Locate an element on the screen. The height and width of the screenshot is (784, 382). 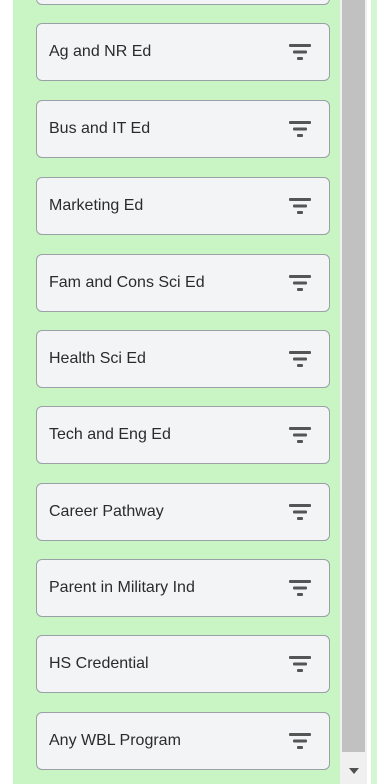
filter-item-health-sci-ed: Health Sci Ed is located at coordinates (183, 359).